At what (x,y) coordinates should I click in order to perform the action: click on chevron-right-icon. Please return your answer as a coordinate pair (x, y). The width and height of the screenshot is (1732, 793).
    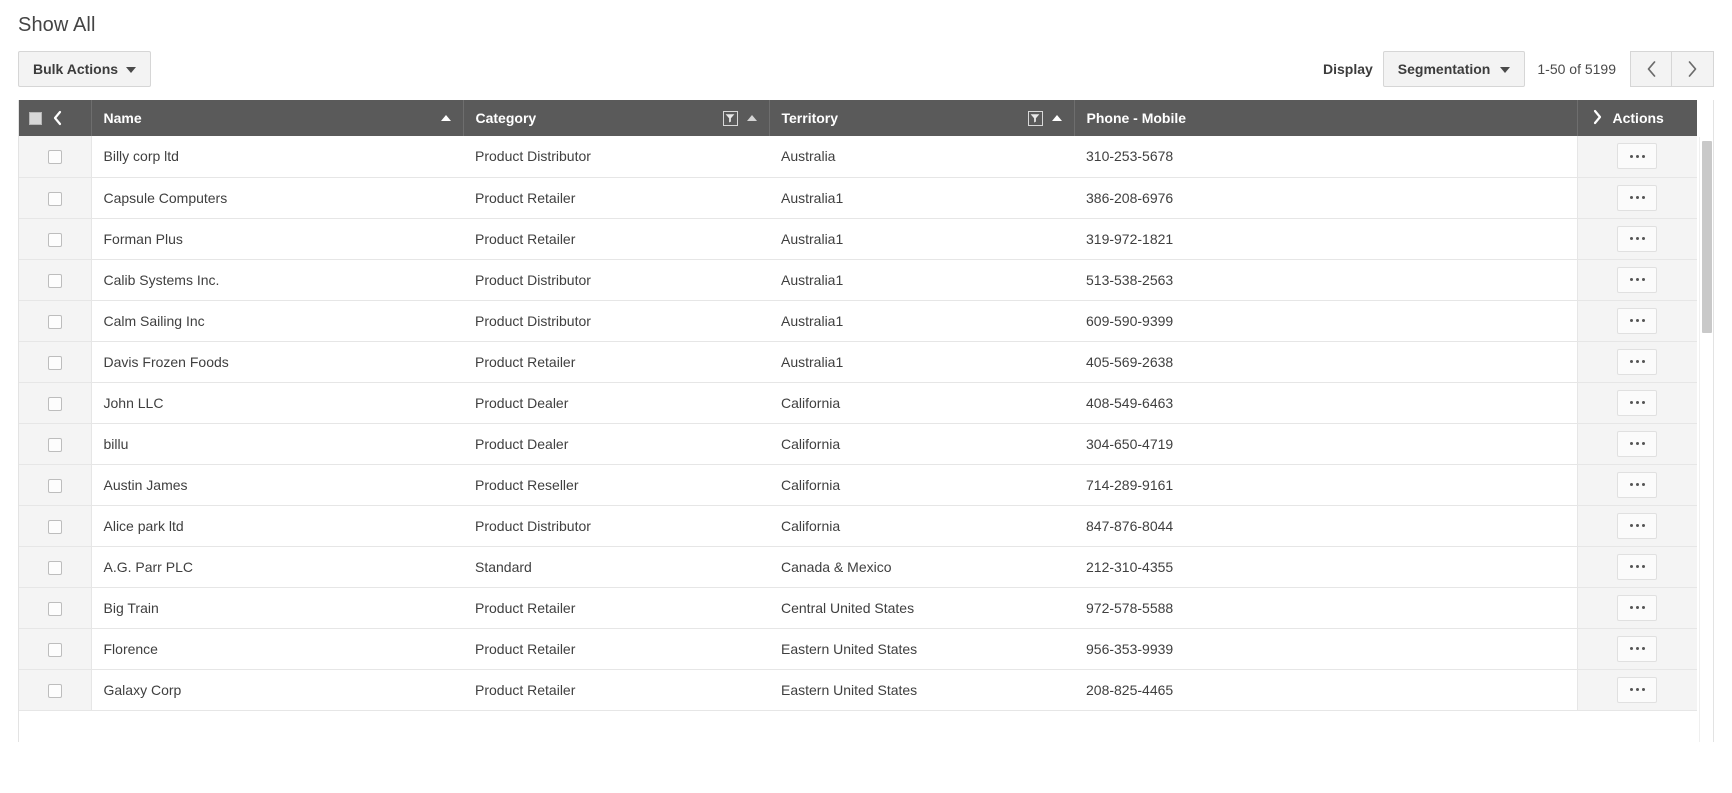
    Looking at the image, I should click on (1692, 69).